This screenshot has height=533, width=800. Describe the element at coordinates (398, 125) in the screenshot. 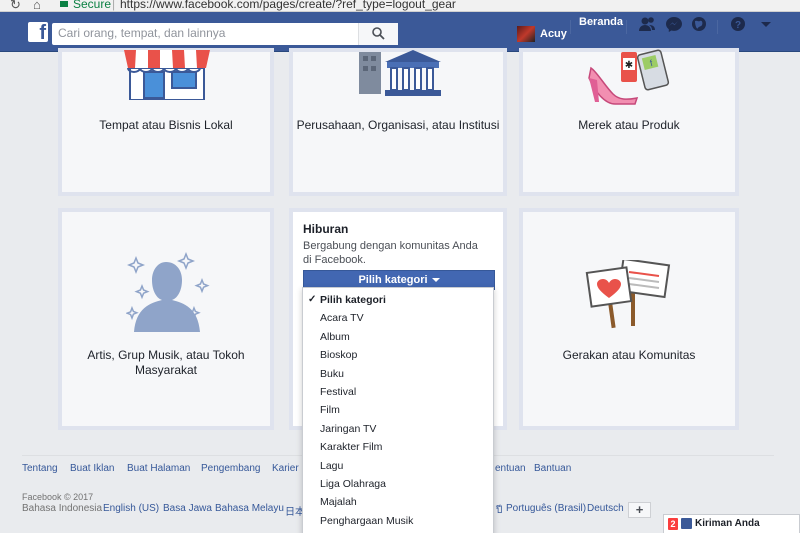

I see `card-label: Perusahaan, Organisasi, atau Institusi` at that location.